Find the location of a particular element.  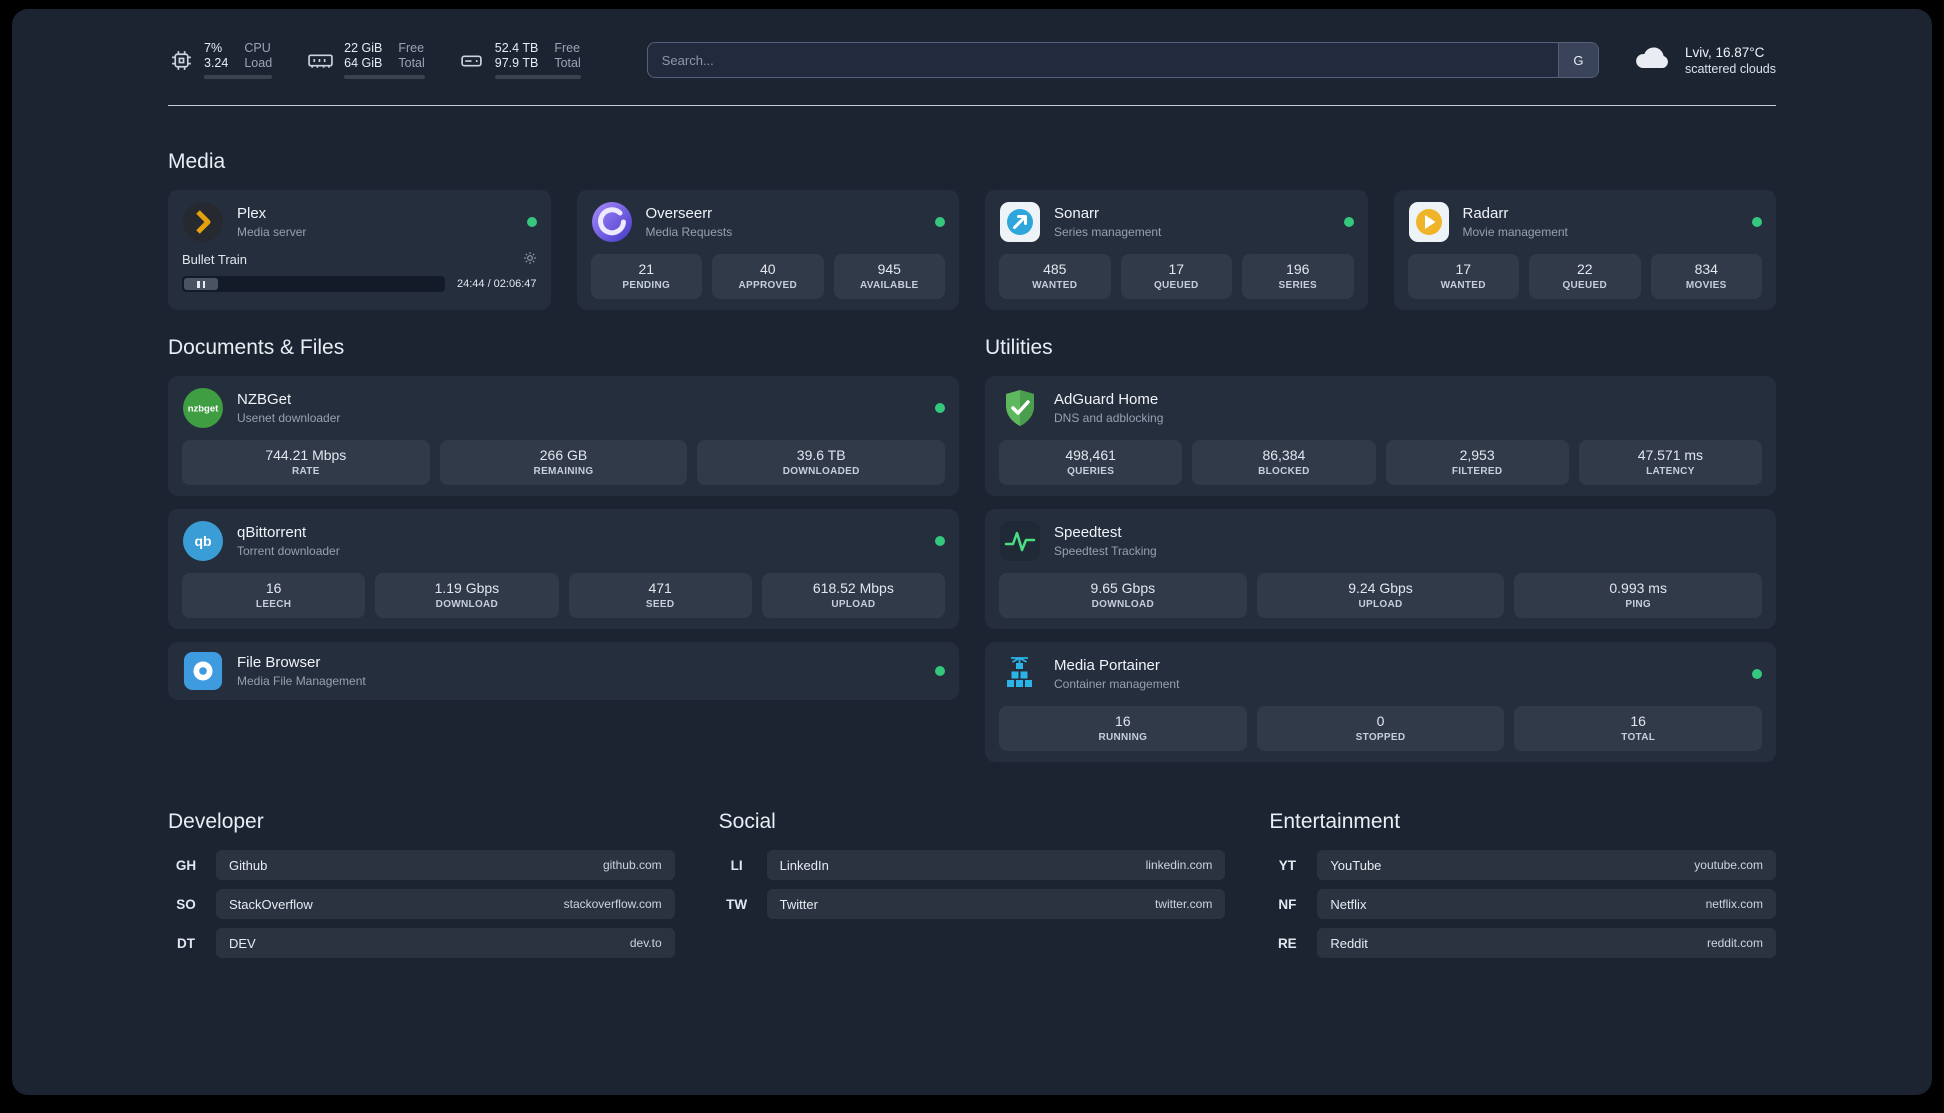

service-name: AdGuard Home is located at coordinates (1106, 399).